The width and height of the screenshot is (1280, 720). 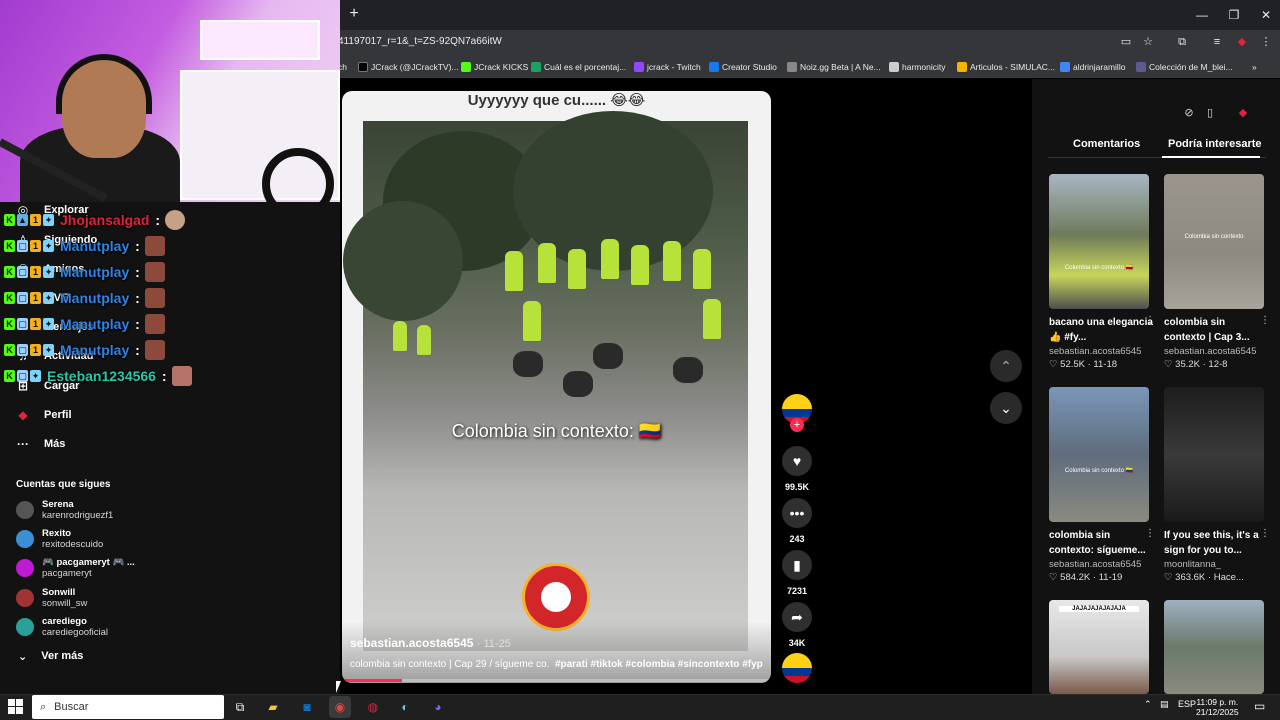 I want to click on save-action: ▮ 7231, so click(x=797, y=573).